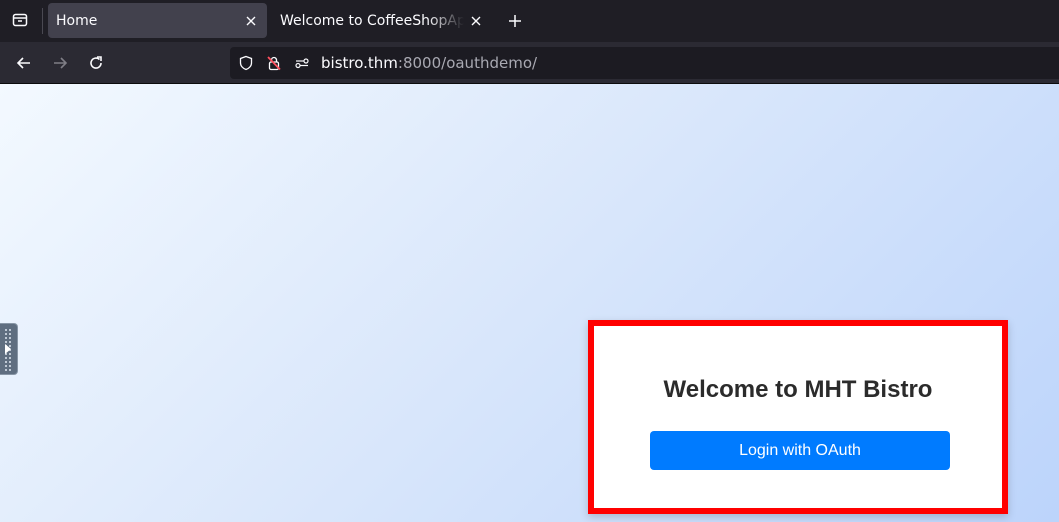  What do you see at coordinates (359, 63) in the screenshot?
I see `url-host: bistro.thm` at bounding box center [359, 63].